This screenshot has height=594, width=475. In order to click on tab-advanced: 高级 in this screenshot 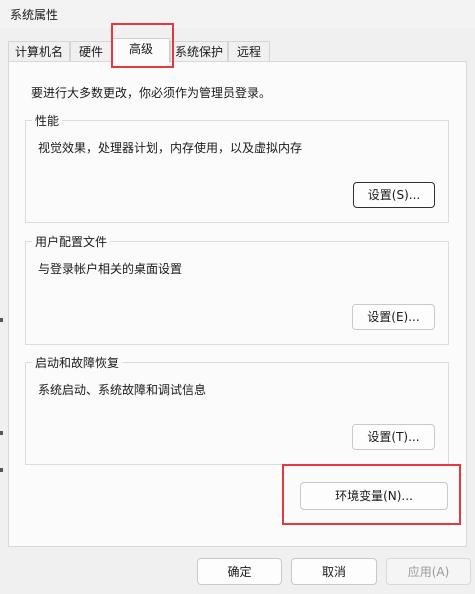, I will do `click(141, 50)`.